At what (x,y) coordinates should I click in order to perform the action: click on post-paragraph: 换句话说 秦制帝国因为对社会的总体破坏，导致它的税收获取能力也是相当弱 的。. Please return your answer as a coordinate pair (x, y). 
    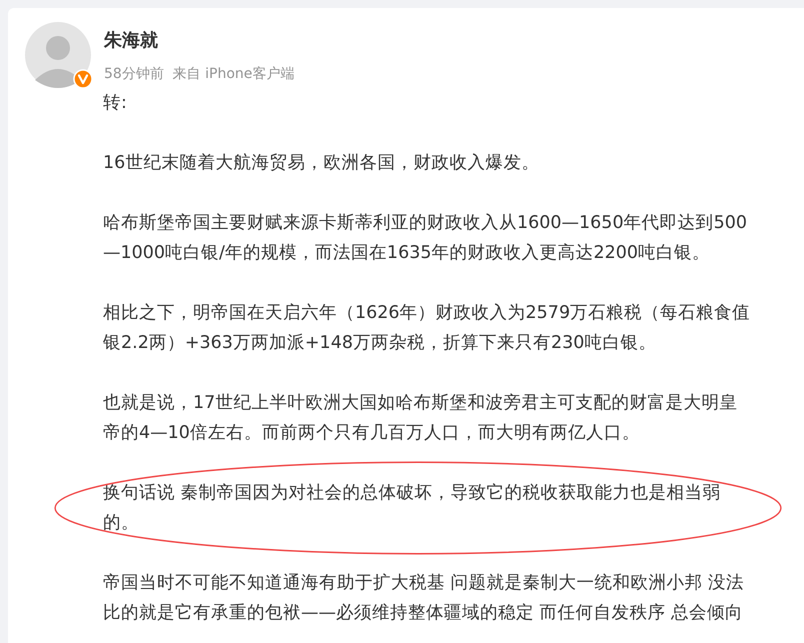
    Looking at the image, I should click on (412, 508).